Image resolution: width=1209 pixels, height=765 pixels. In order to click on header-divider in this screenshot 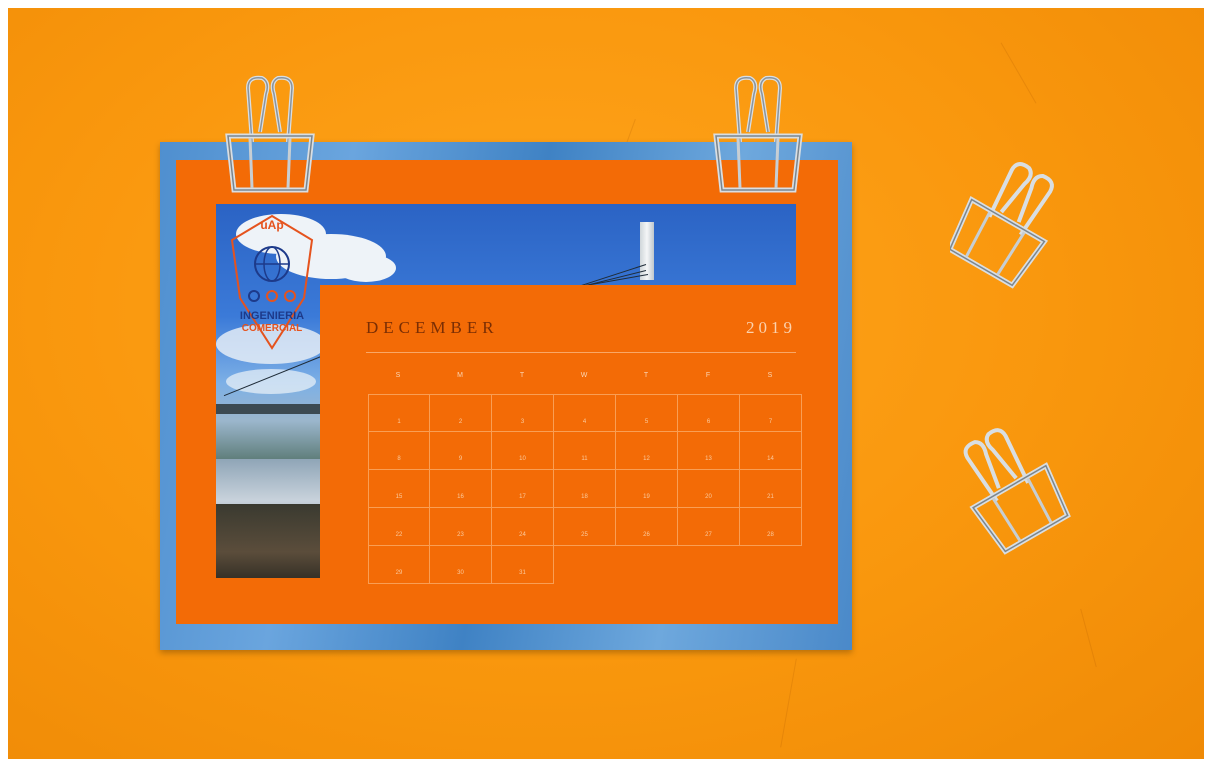, I will do `click(581, 352)`.